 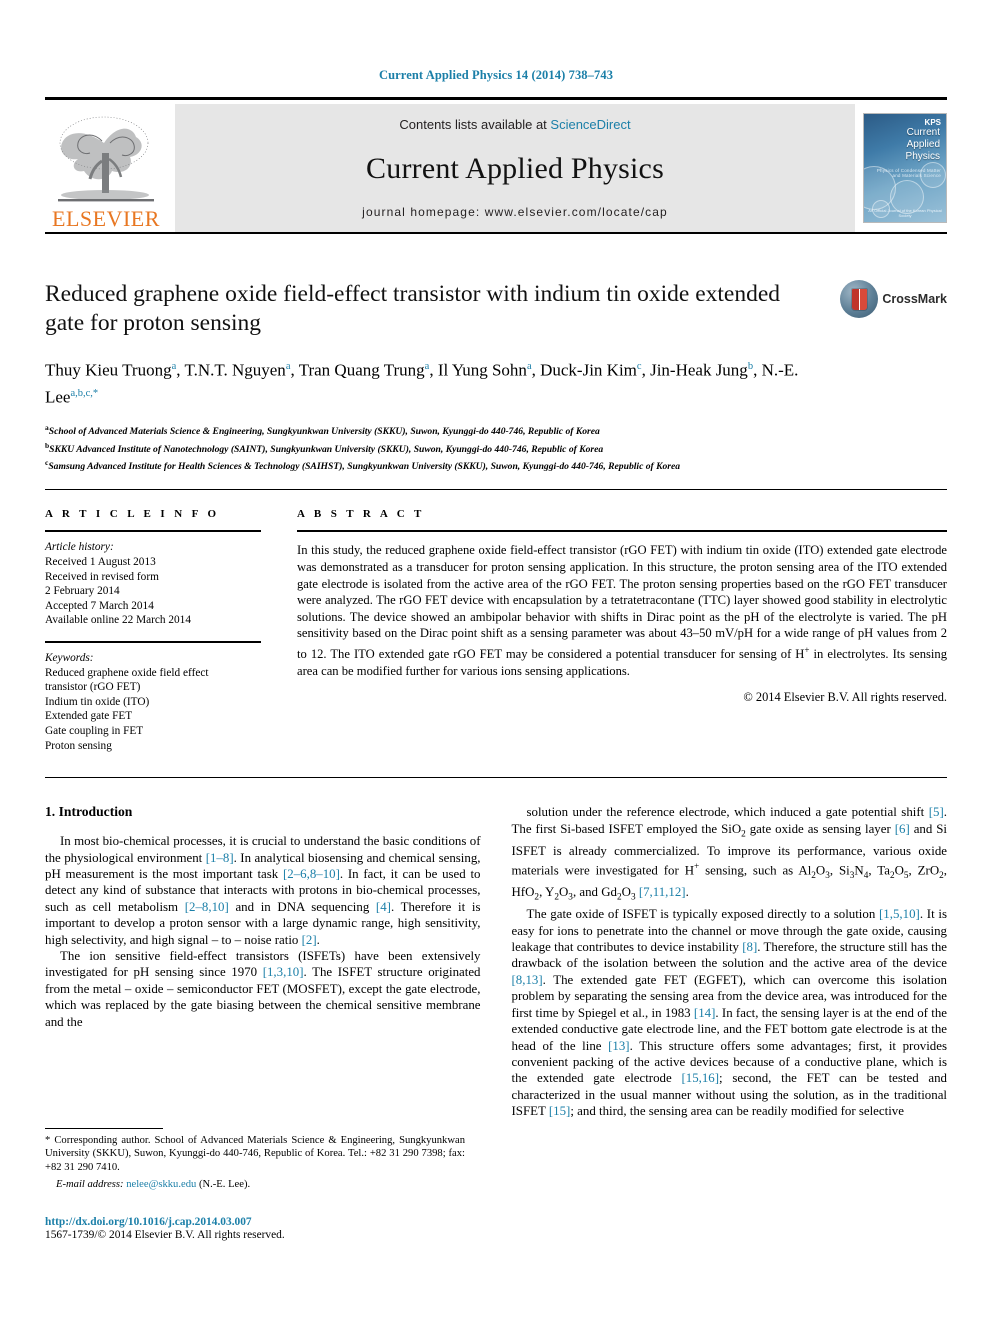 I want to click on email-suffix: (N.-E. Lee)., so click(x=224, y=1185).